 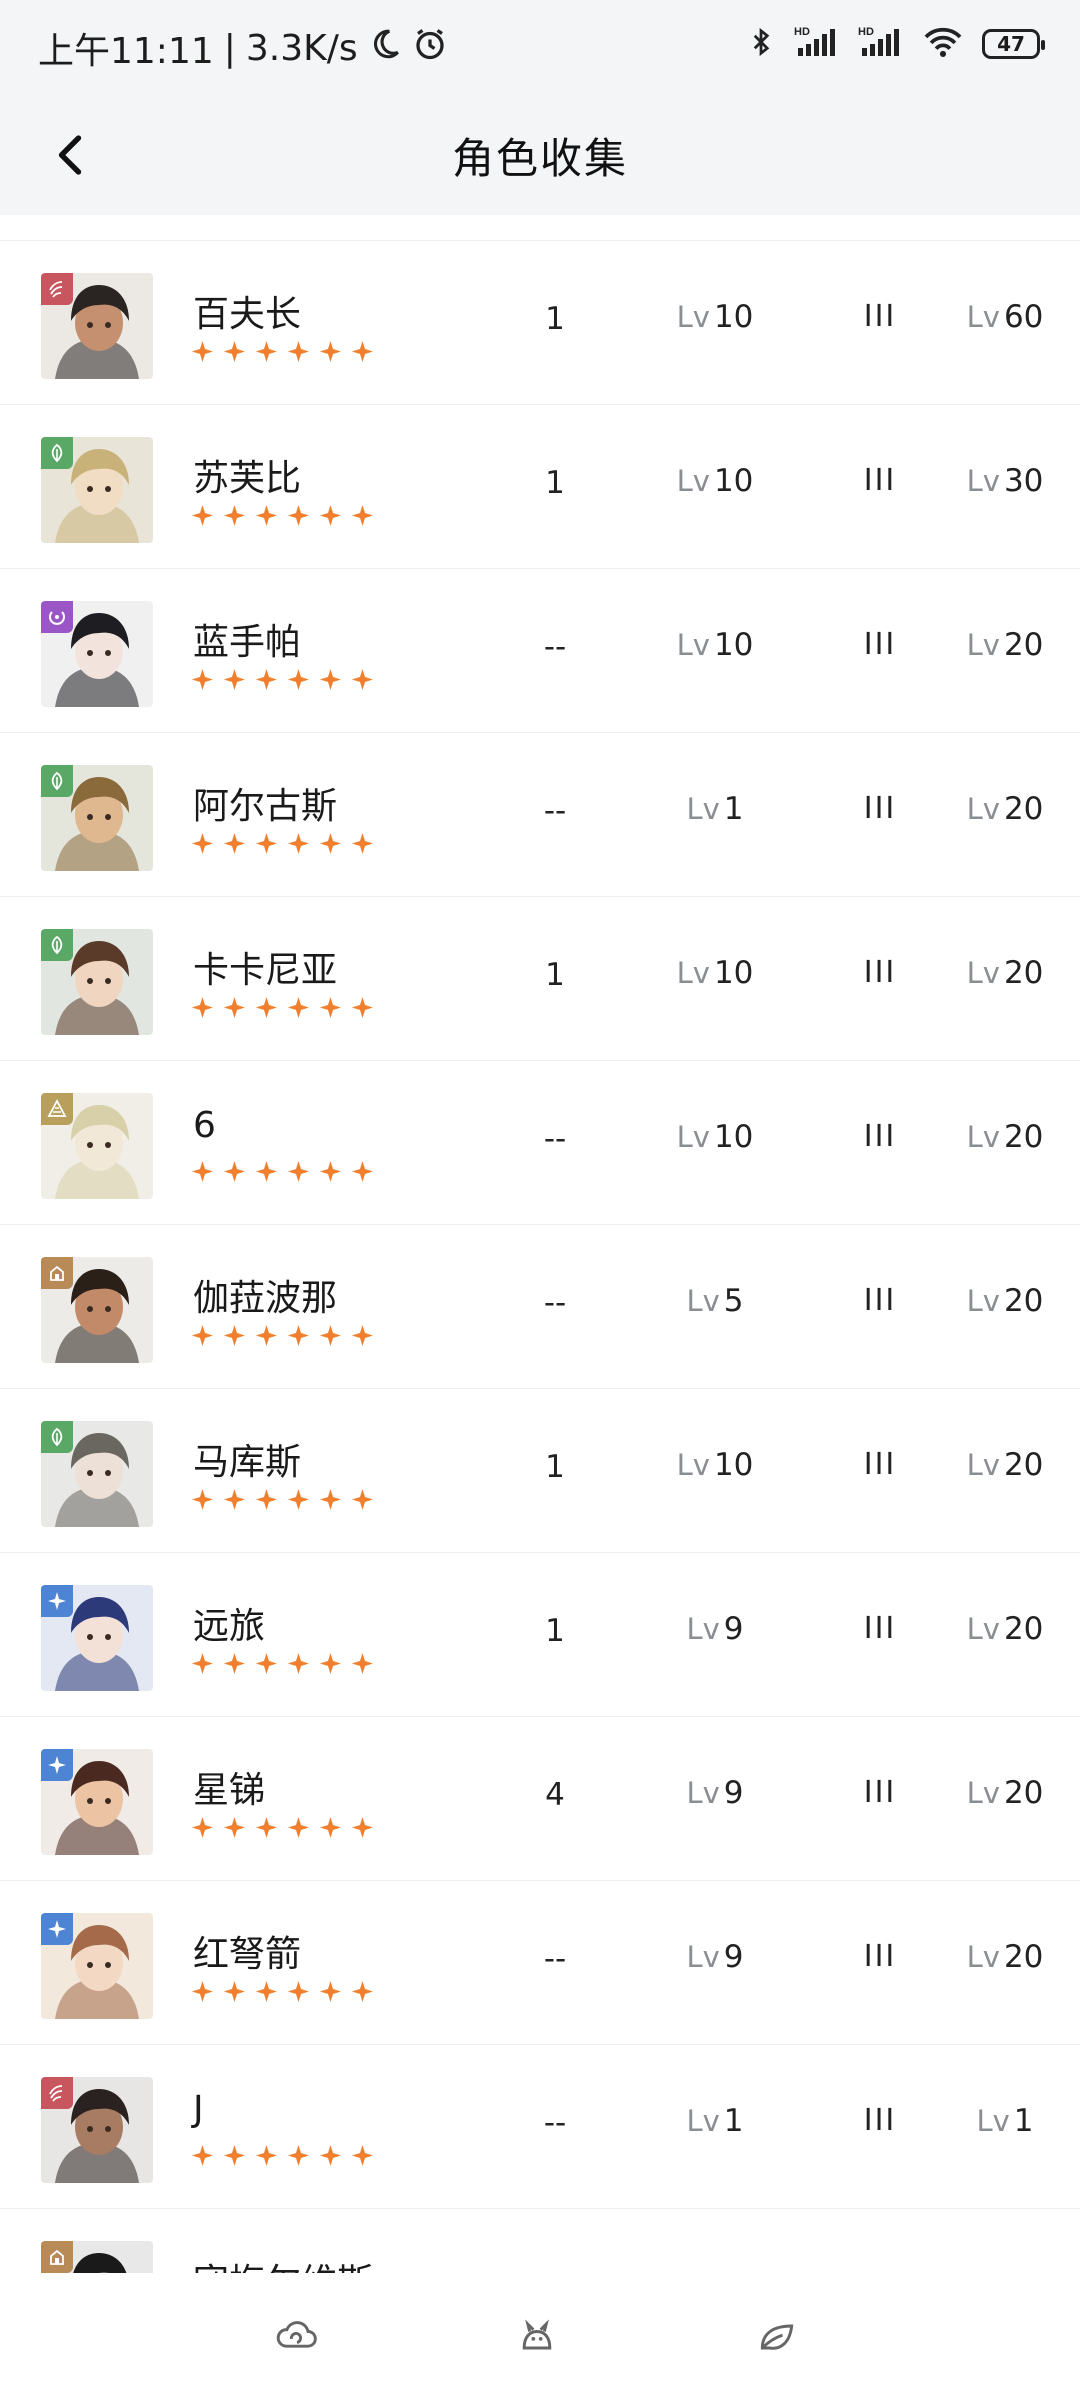 I want to click on character-name: 卡卡尼亚, so click(x=265, y=970).